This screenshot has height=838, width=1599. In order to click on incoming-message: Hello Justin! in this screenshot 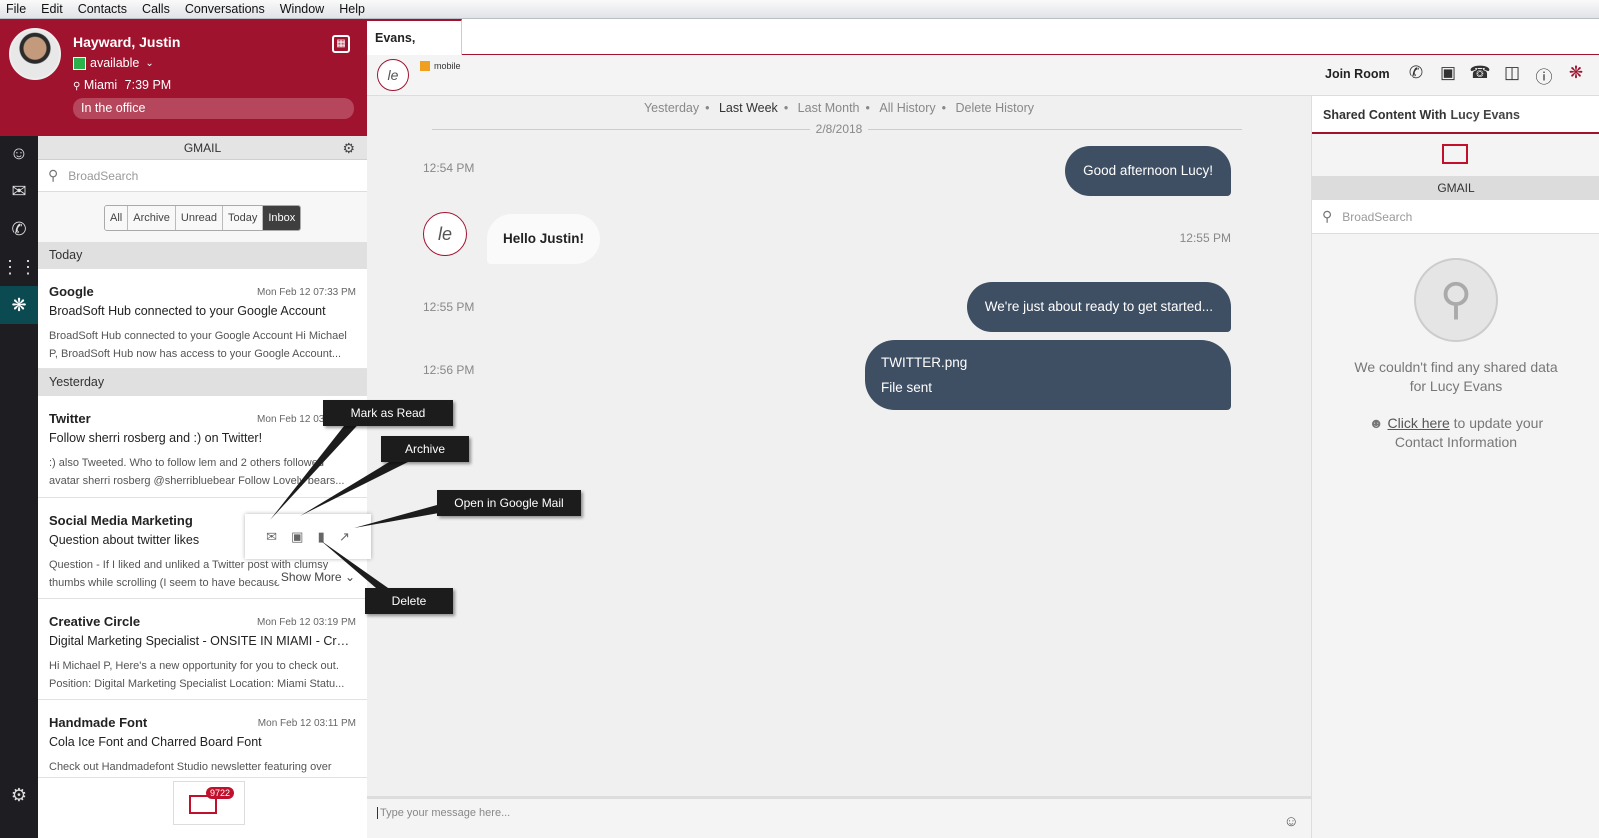, I will do `click(544, 239)`.